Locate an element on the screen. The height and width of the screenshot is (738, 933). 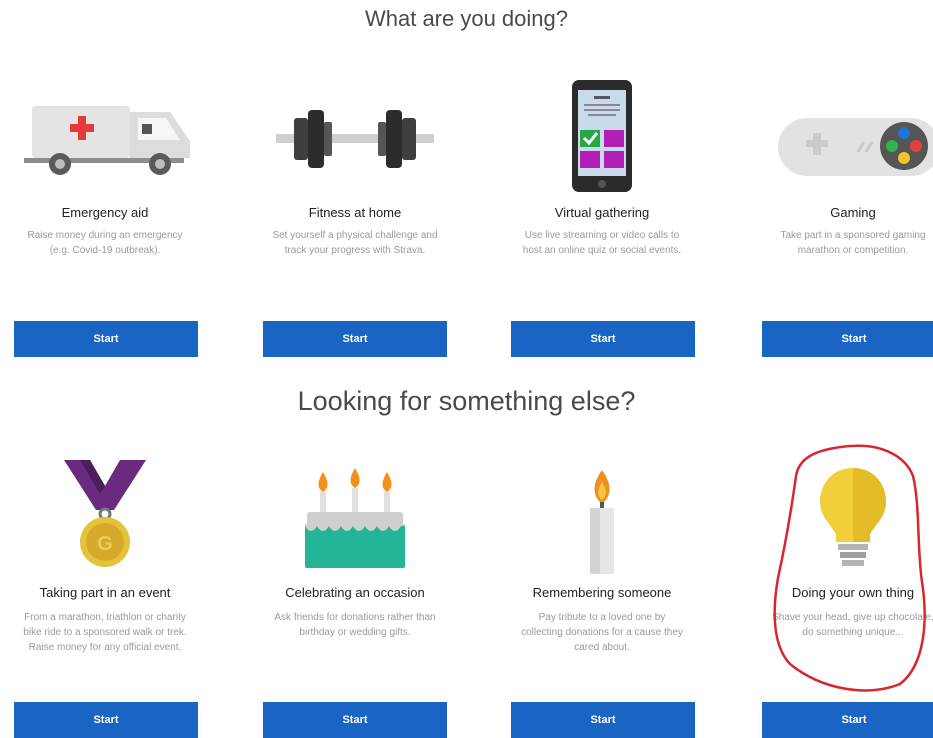
start-button-fitness-at-home: Start is located at coordinates (355, 339).